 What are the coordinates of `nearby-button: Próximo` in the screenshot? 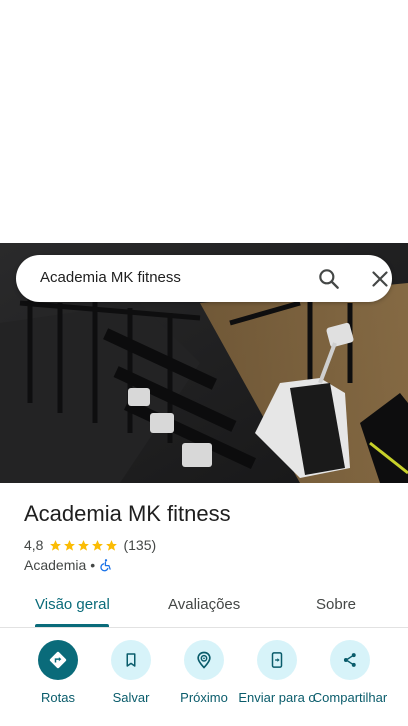 It's located at (204, 672).